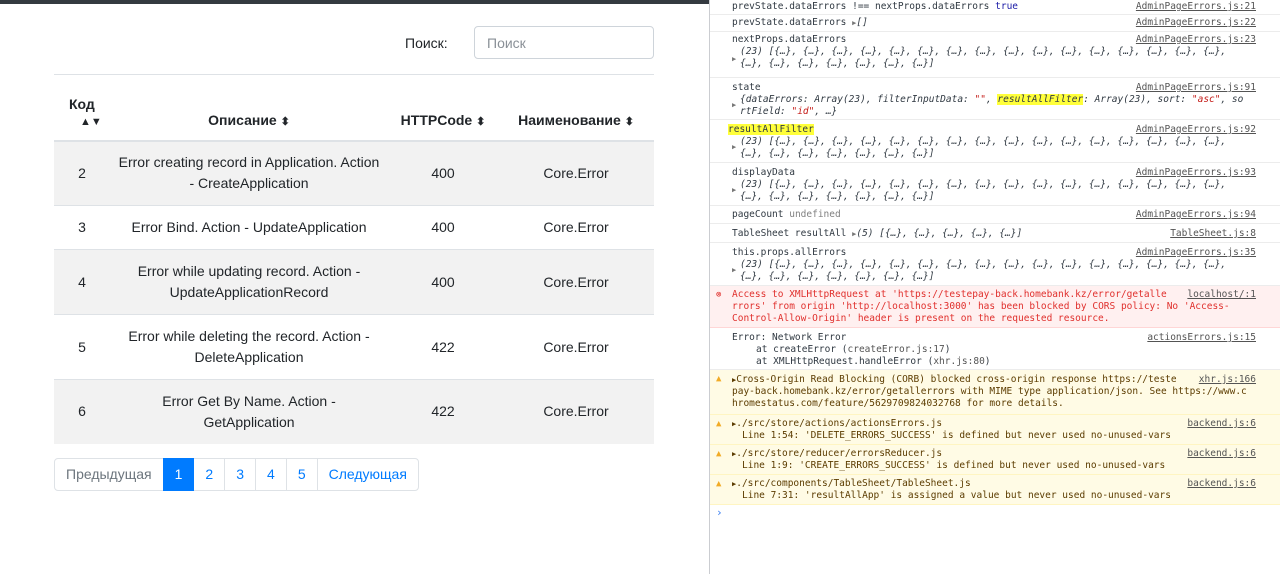 This screenshot has width=1280, height=574. I want to click on navbar, so click(354, 2).